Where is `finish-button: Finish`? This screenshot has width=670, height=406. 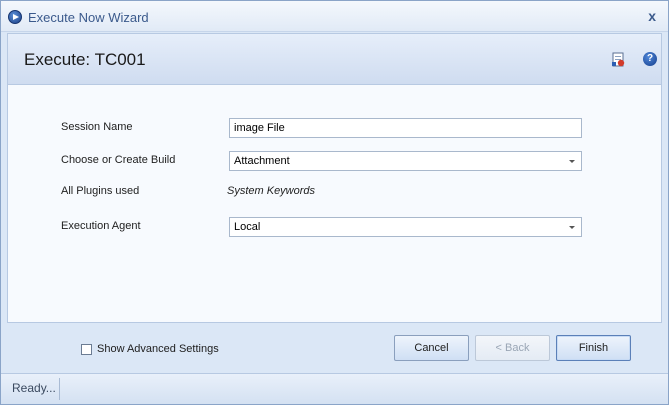
finish-button: Finish is located at coordinates (593, 348).